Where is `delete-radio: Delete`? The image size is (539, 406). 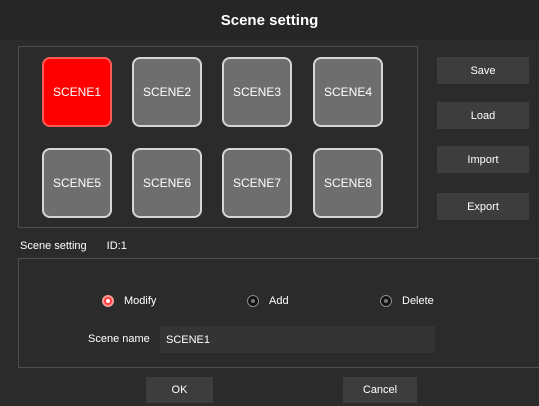
delete-radio: Delete is located at coordinates (407, 301).